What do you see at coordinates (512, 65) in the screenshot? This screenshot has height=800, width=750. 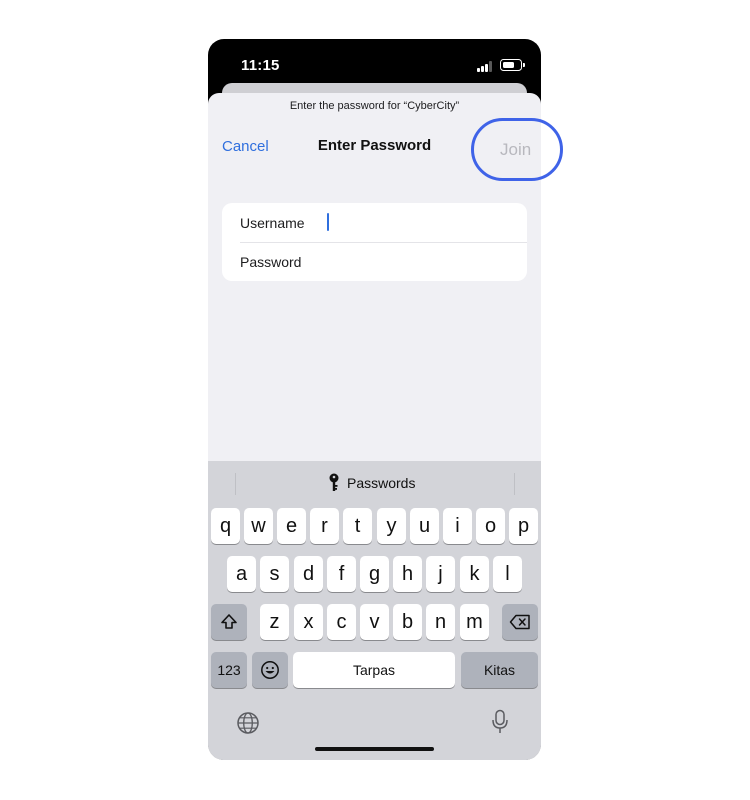 I see `battery-icon` at bounding box center [512, 65].